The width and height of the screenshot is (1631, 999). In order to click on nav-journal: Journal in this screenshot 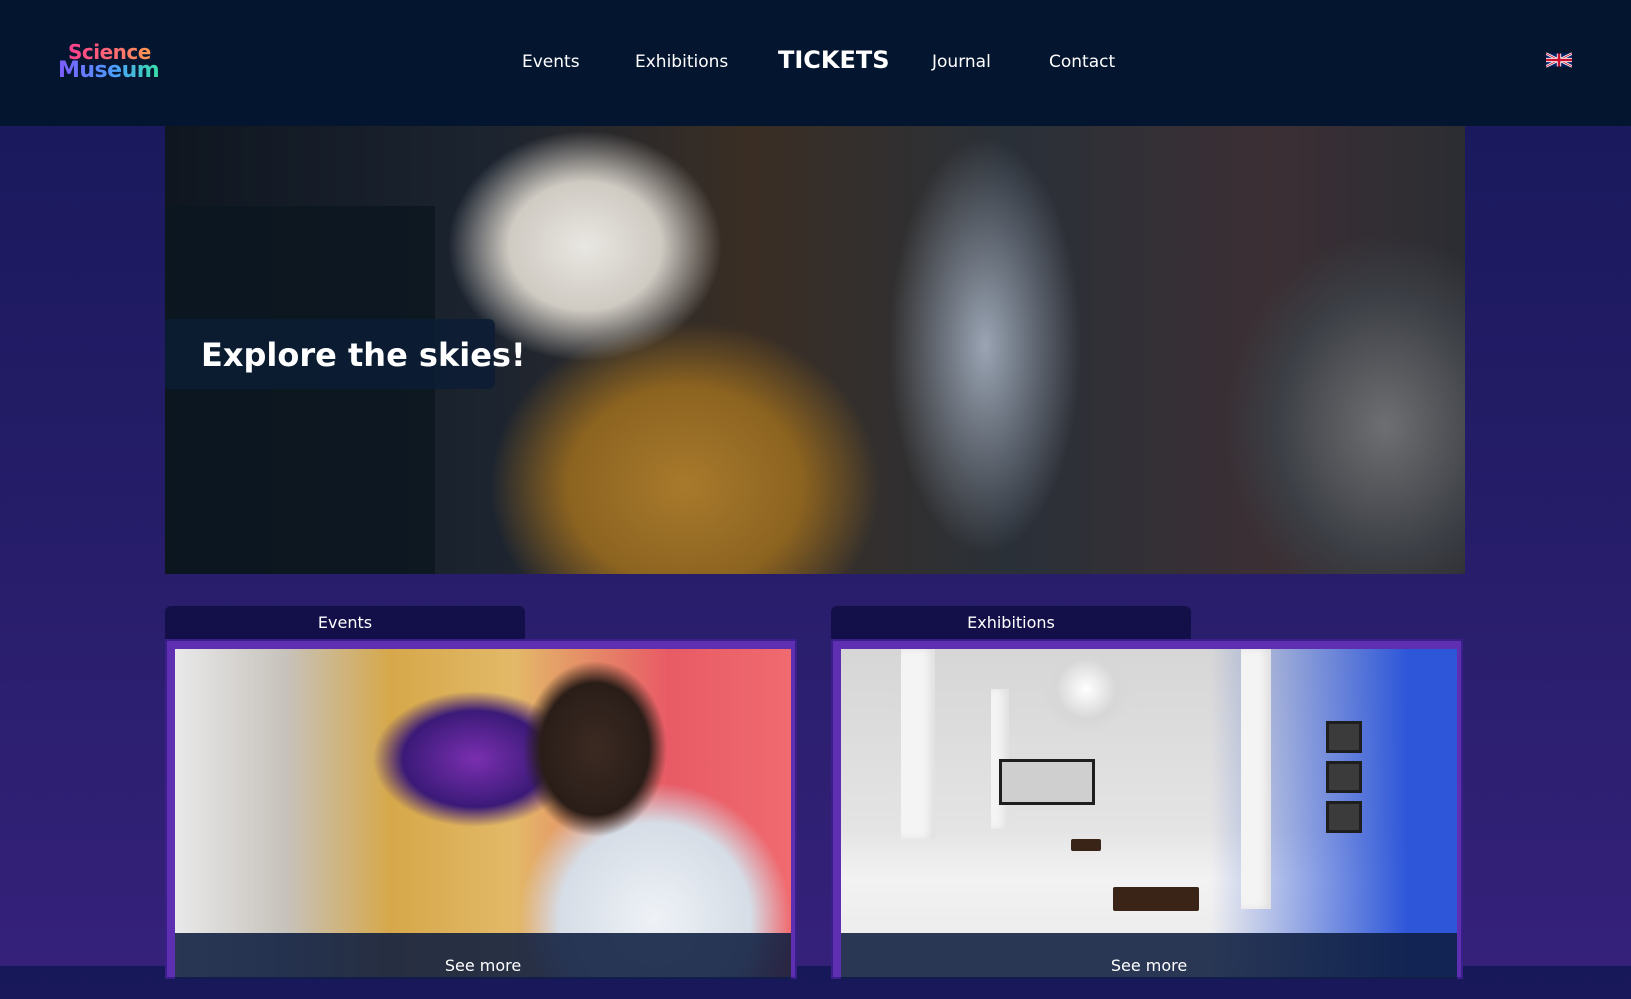, I will do `click(961, 62)`.